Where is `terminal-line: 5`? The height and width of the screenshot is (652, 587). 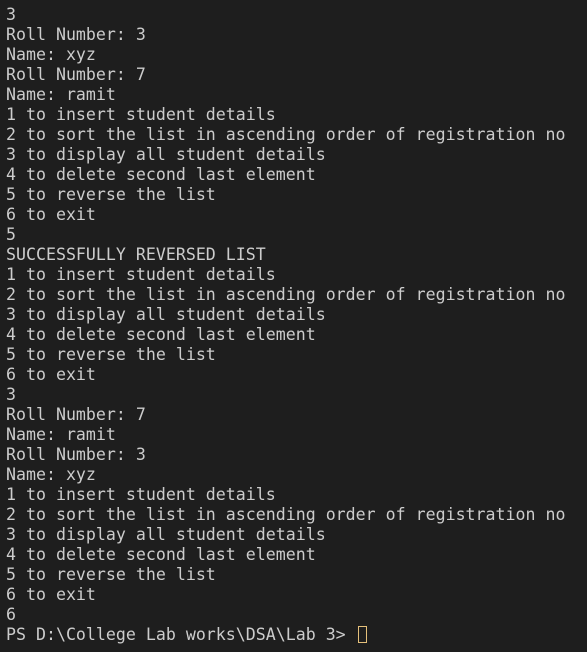 terminal-line: 5 is located at coordinates (11, 234).